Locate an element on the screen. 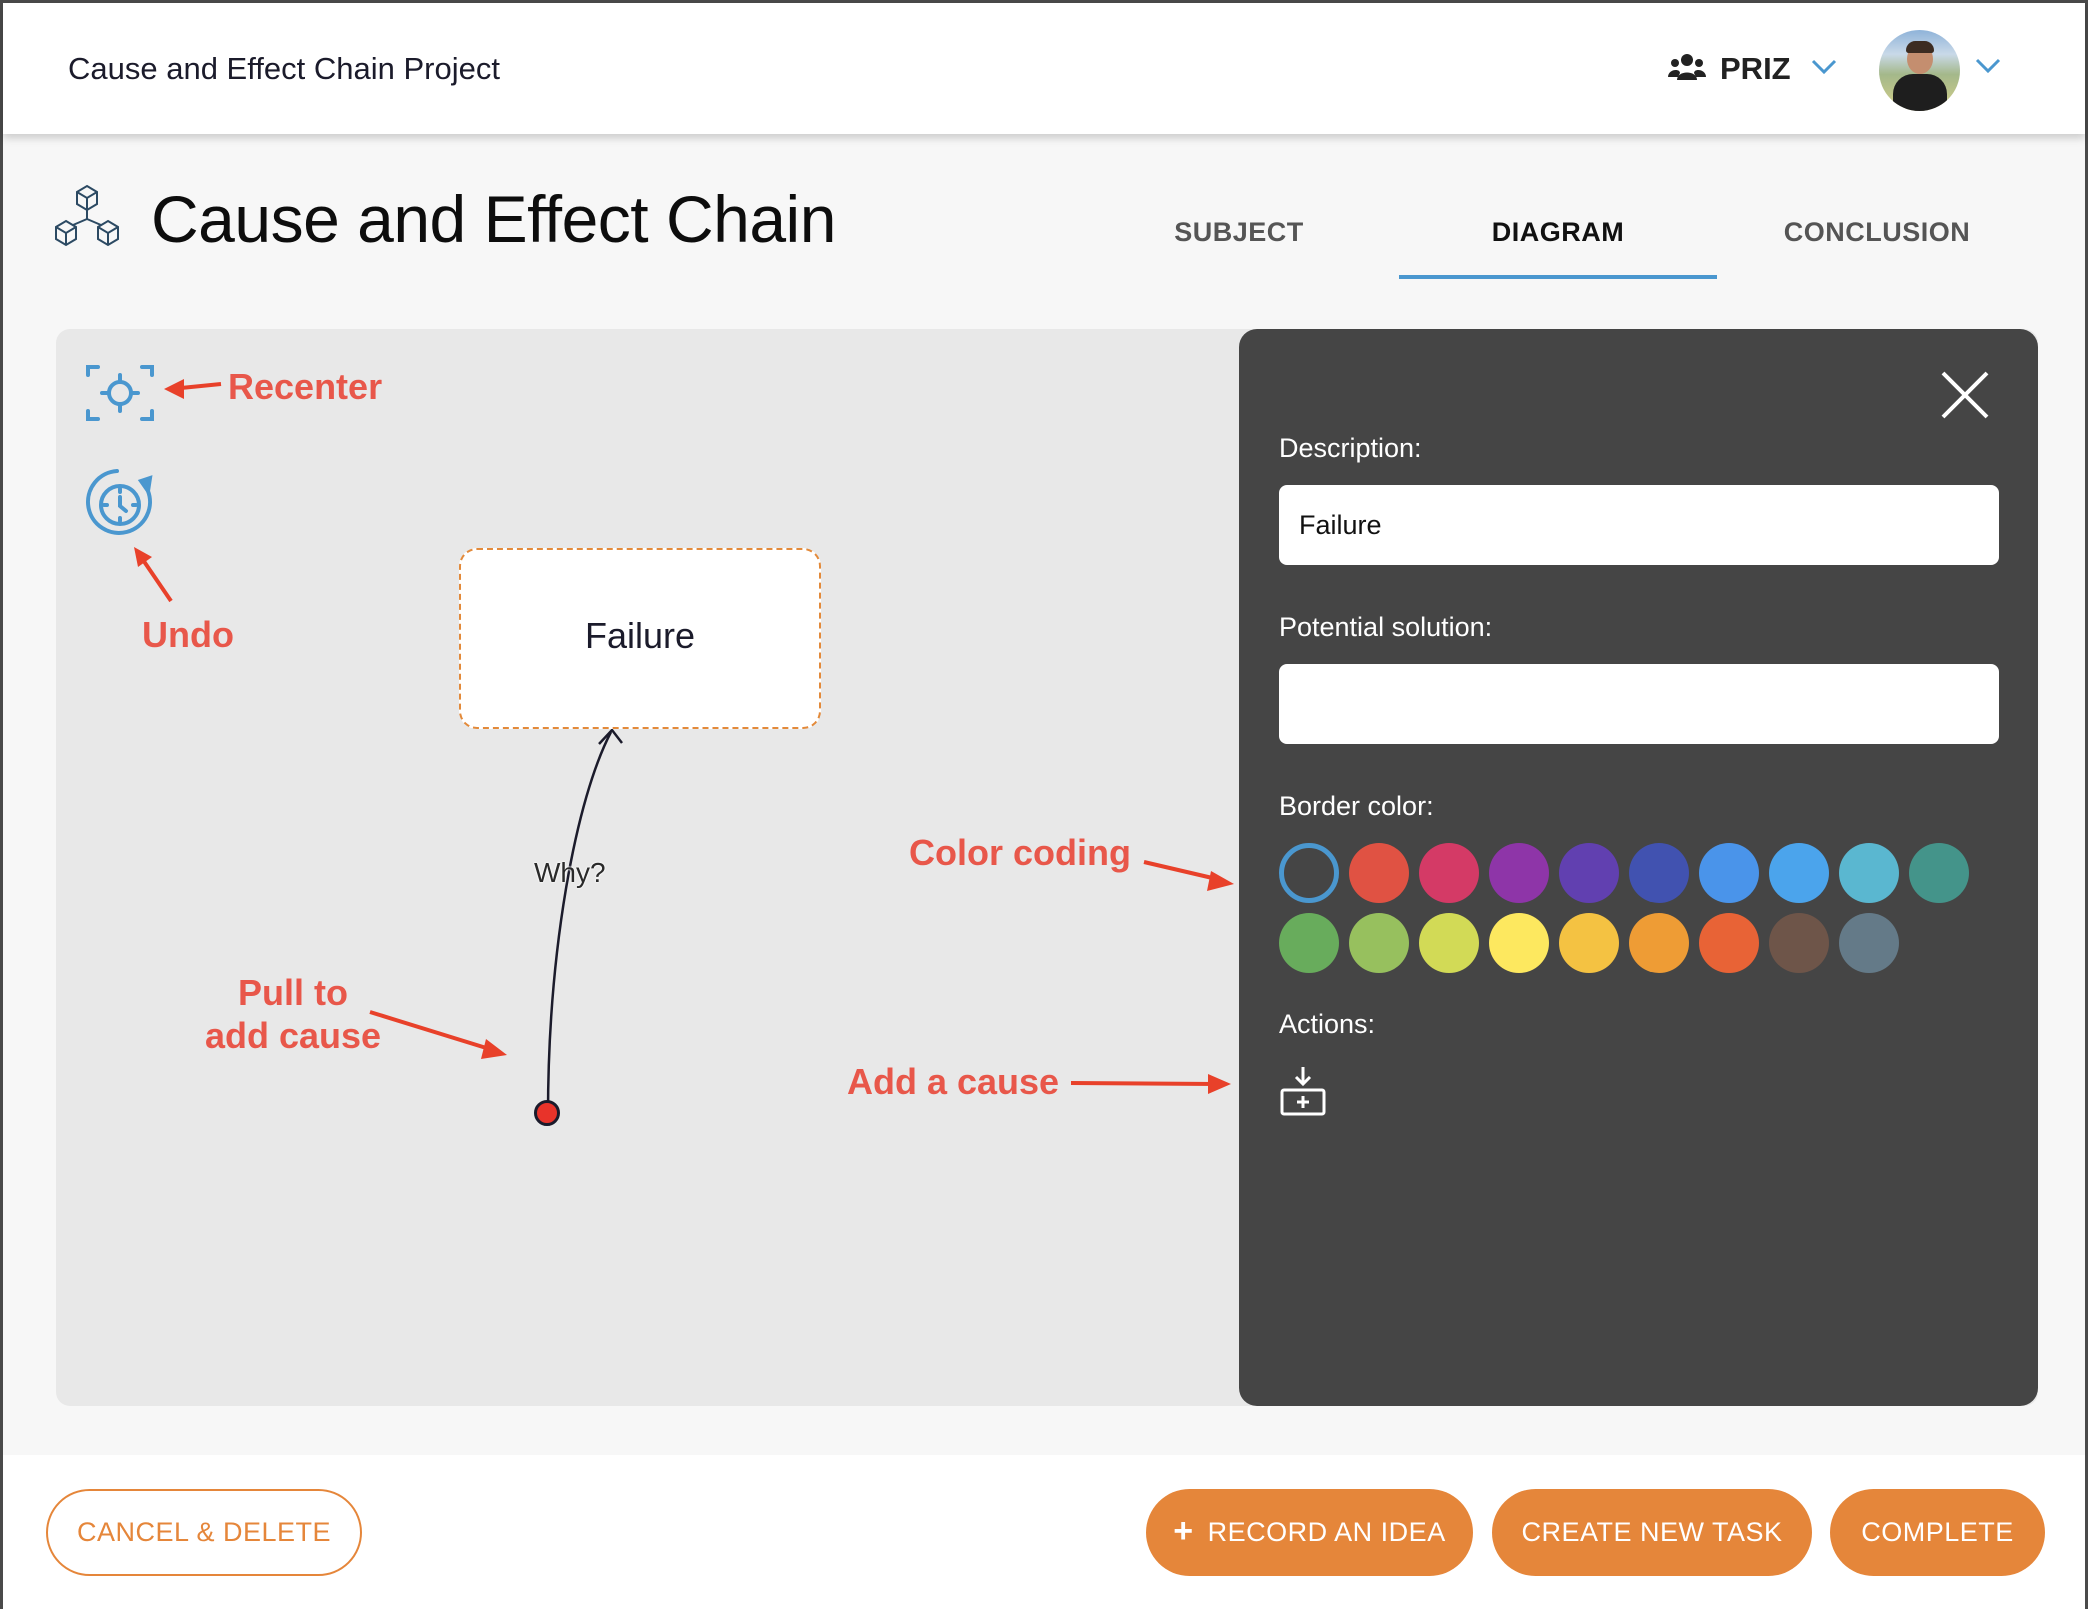  effect-node: Failure is located at coordinates (640, 638).